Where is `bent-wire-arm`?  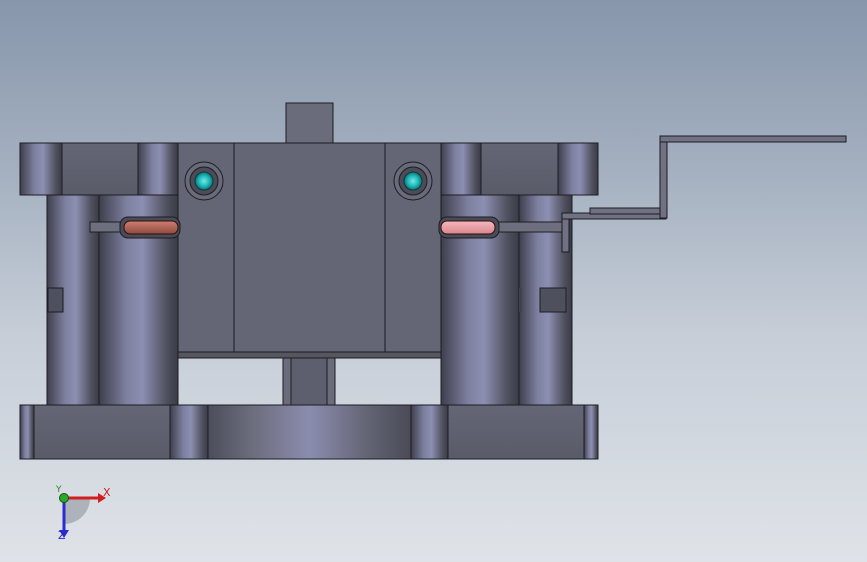 bent-wire-arm is located at coordinates (704, 194).